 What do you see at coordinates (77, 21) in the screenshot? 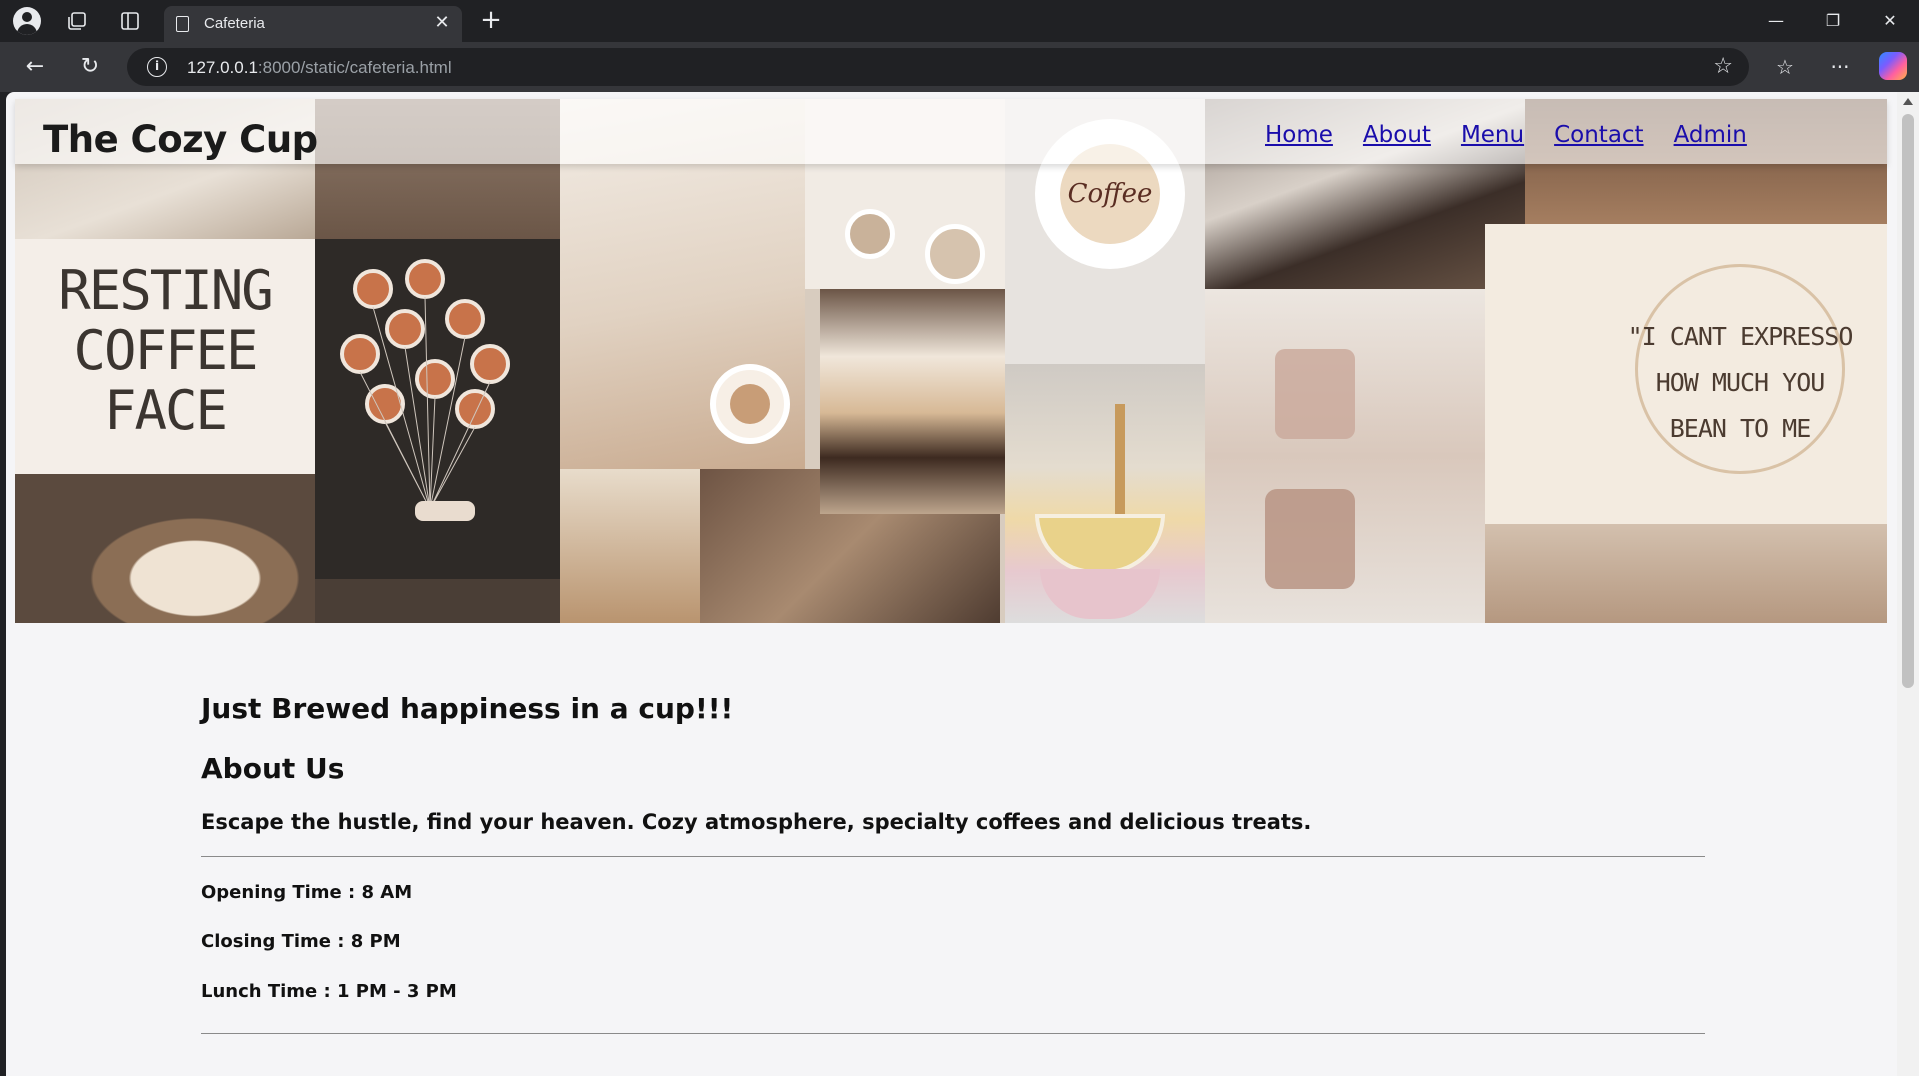
I see `workspaces-icon` at bounding box center [77, 21].